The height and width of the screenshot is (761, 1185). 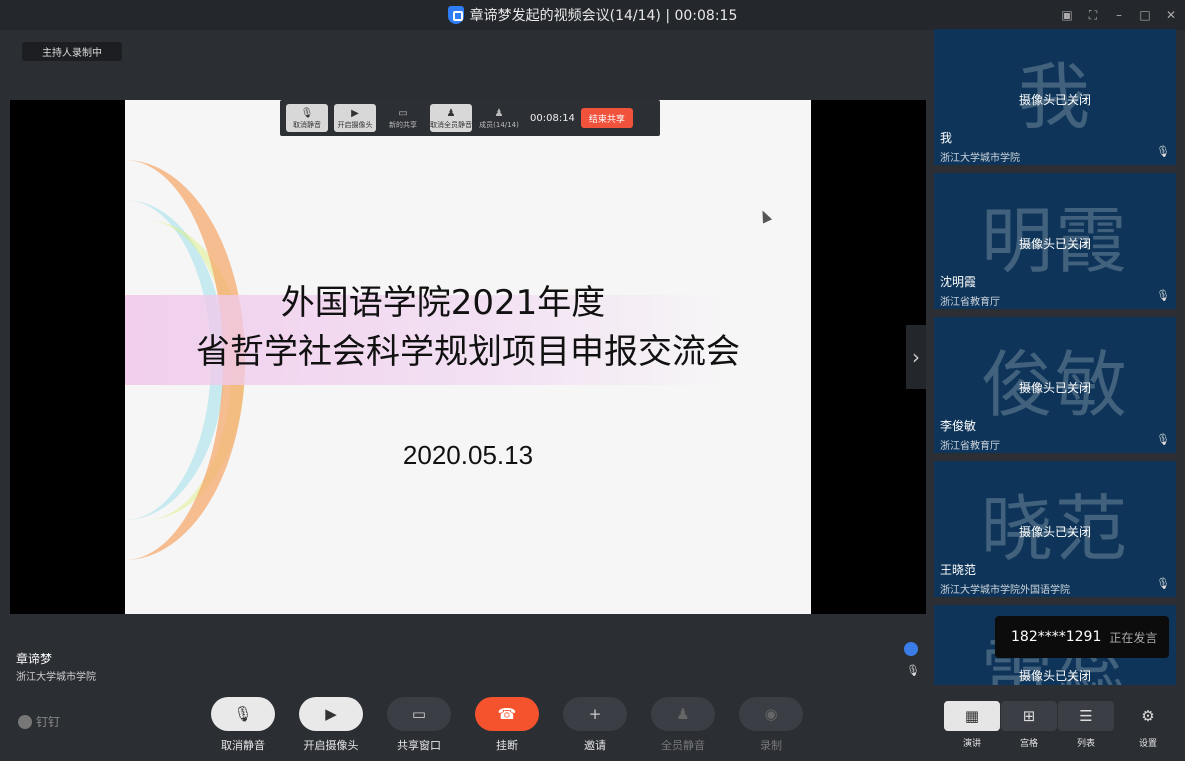 I want to click on end-share-button: 结束共享, so click(x=606, y=118).